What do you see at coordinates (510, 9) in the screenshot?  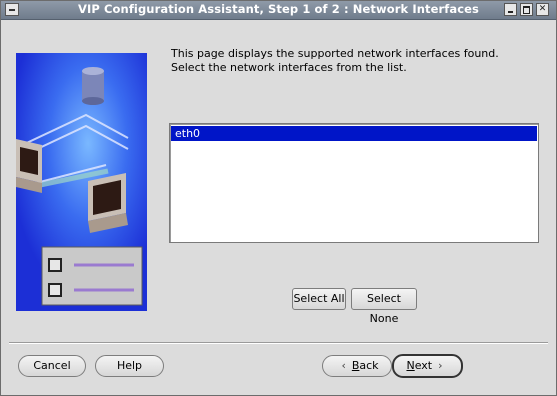 I see `minimize-icon` at bounding box center [510, 9].